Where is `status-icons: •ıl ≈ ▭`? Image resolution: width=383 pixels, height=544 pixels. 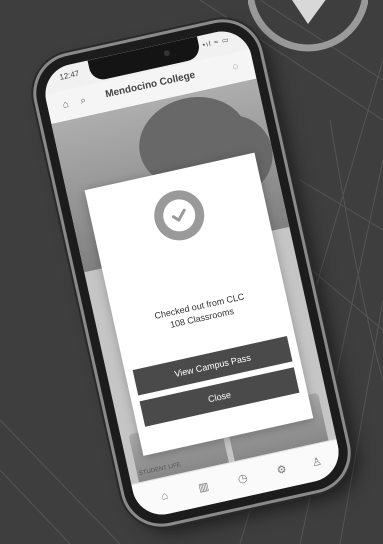
status-icons: •ıl ≈ ▭ is located at coordinates (216, 43).